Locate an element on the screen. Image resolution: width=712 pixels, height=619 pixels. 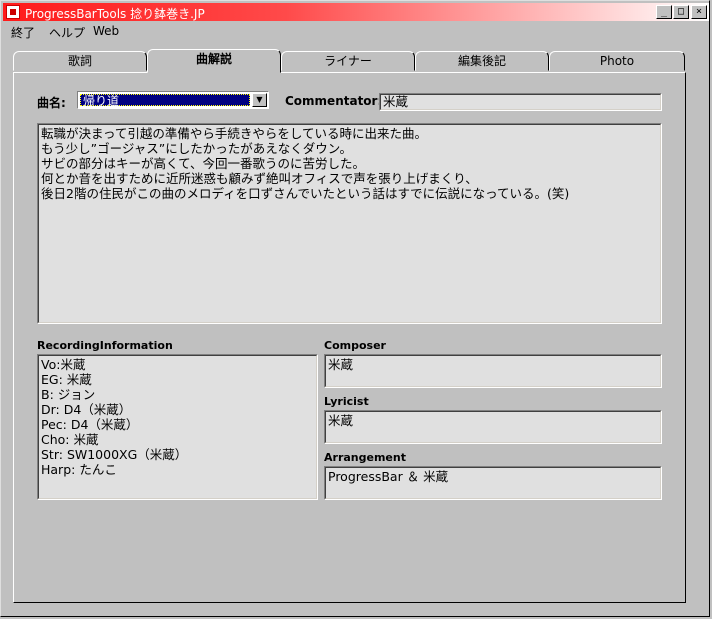
arrangement-label: Arrangement is located at coordinates (365, 457).